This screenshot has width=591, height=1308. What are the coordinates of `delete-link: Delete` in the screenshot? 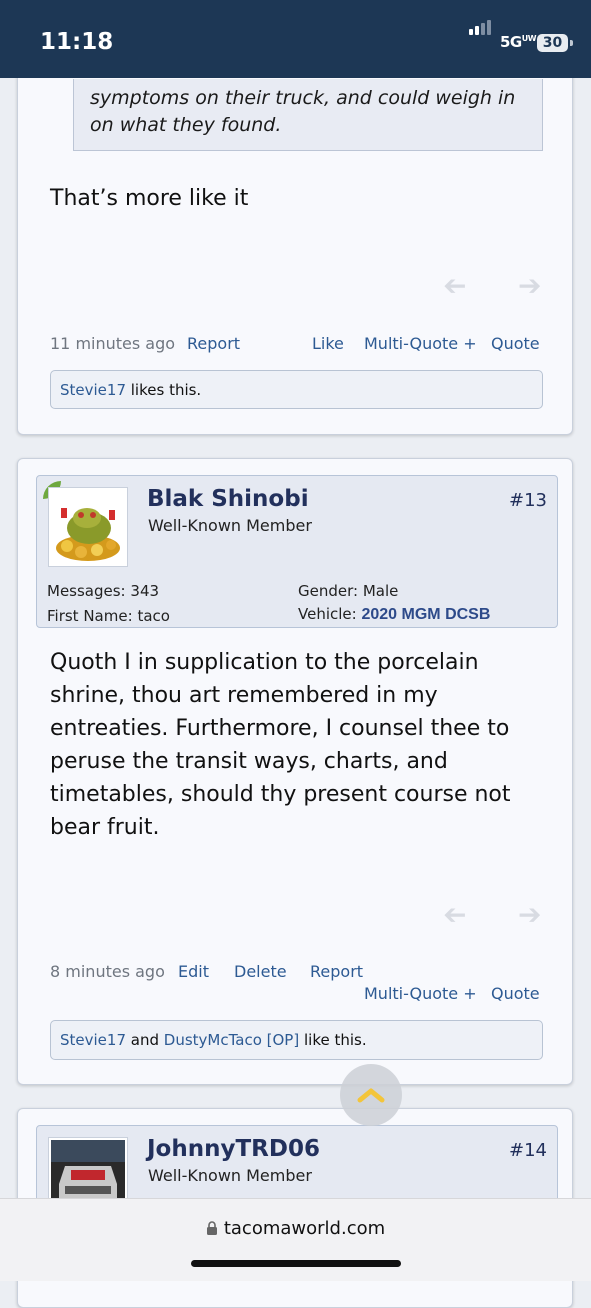 It's located at (260, 971).